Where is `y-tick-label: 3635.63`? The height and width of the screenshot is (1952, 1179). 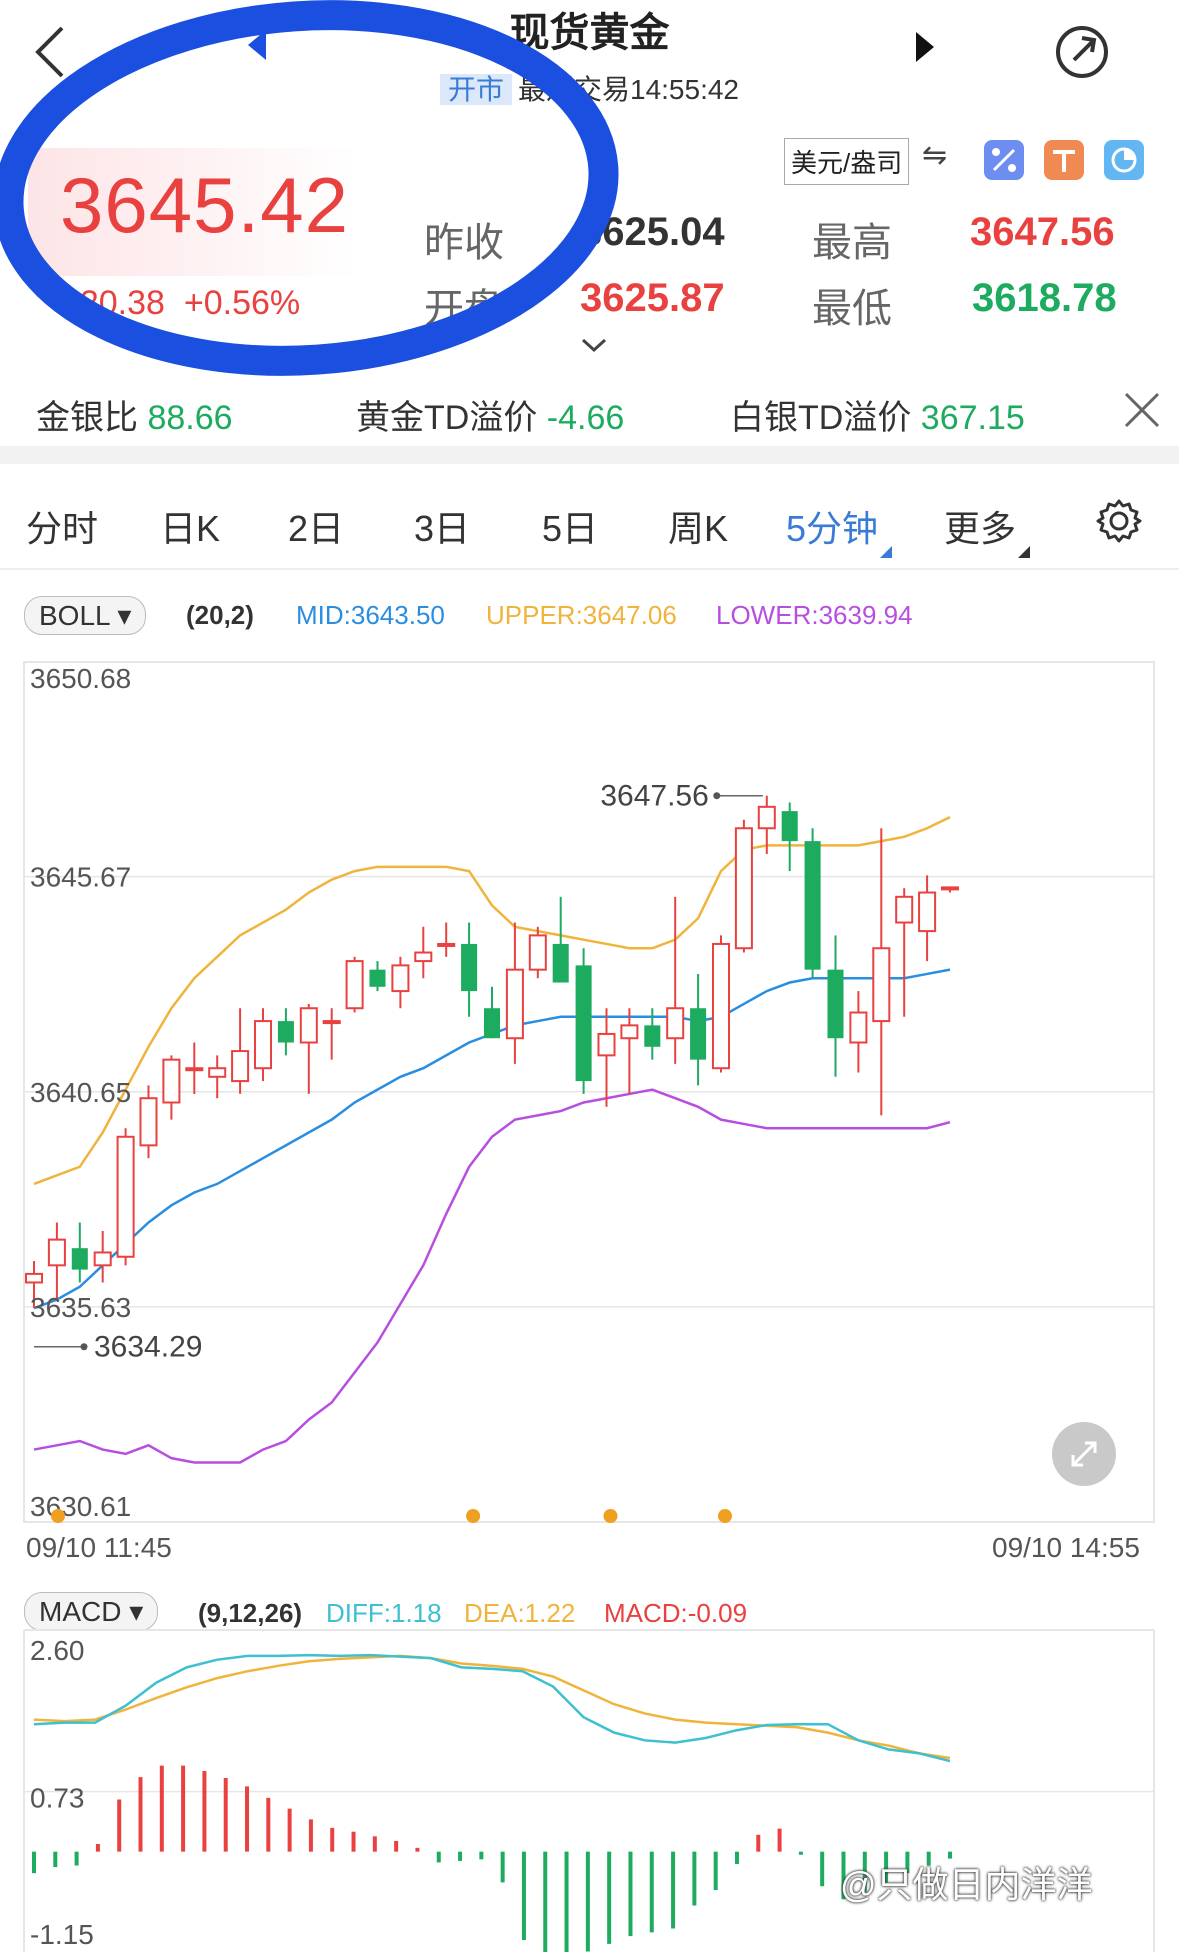 y-tick-label: 3635.63 is located at coordinates (80, 1307).